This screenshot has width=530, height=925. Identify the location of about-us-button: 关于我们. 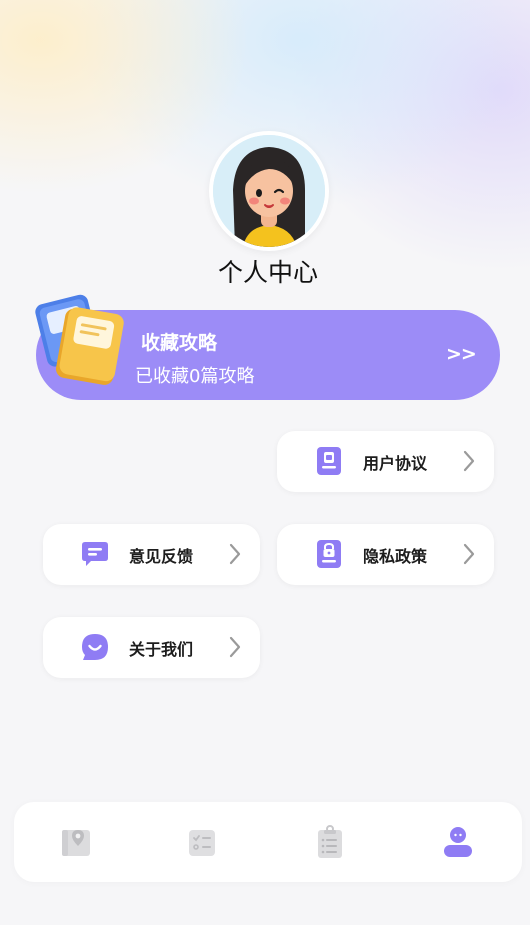
(151, 647).